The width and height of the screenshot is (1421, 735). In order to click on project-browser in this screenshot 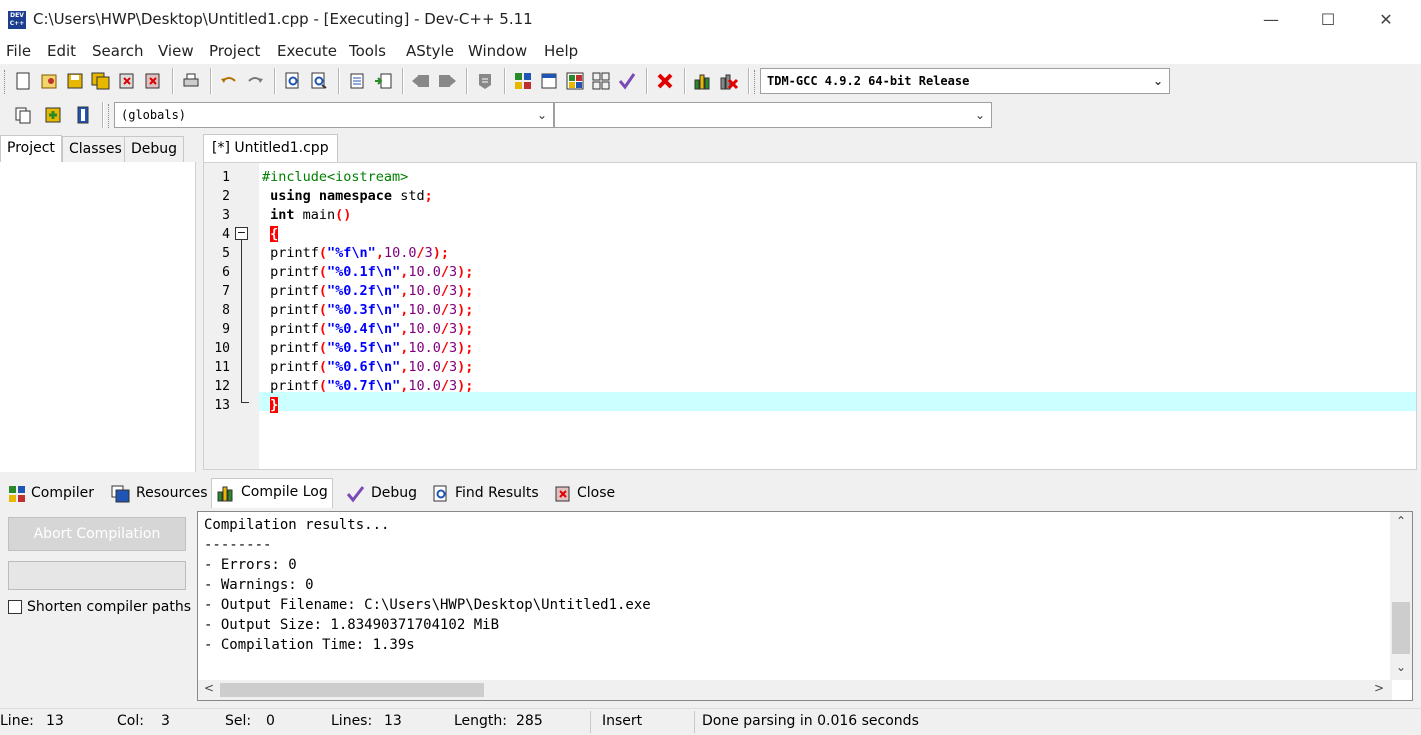, I will do `click(98, 317)`.